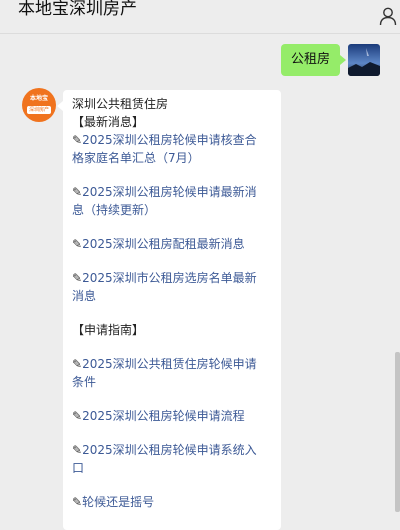  I want to click on user-avatar, so click(364, 60).